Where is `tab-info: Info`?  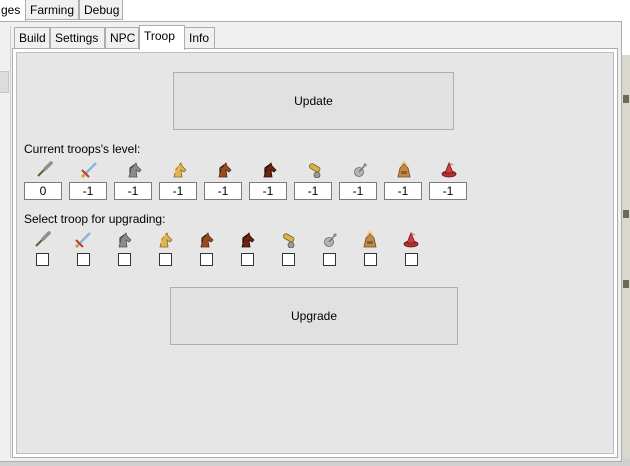 tab-info: Info is located at coordinates (199, 38).